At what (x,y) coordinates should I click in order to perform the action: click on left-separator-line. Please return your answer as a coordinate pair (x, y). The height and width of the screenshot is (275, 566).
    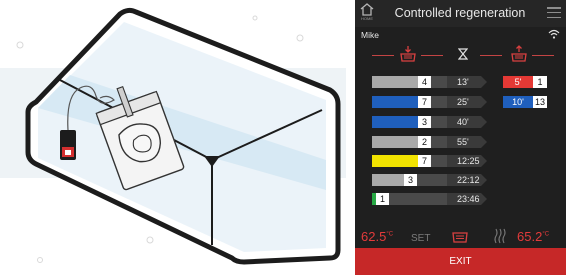
    Looking at the image, I should click on (383, 55).